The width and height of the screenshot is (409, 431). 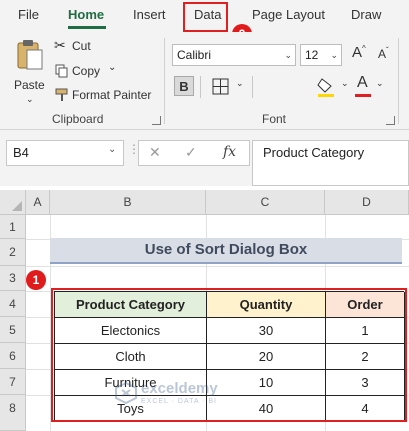 I want to click on clipboard-group-label: Clipboard, so click(x=78, y=119).